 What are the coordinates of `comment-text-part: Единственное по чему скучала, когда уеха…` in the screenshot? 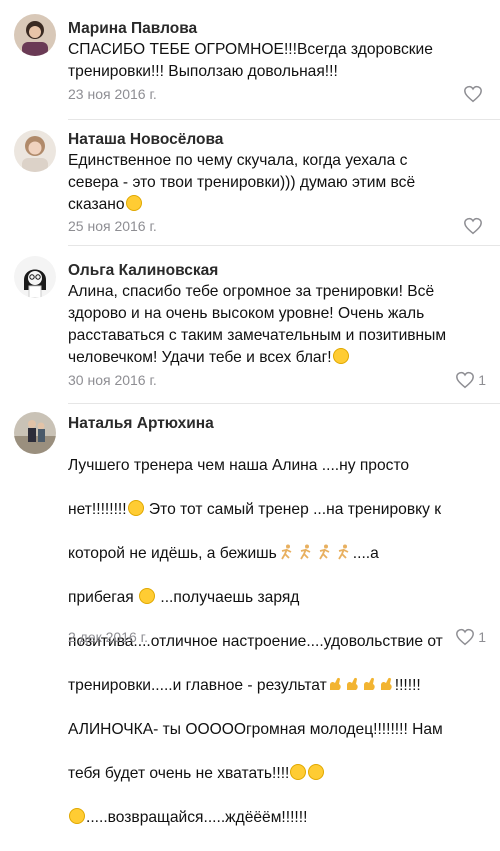 It's located at (242, 182).